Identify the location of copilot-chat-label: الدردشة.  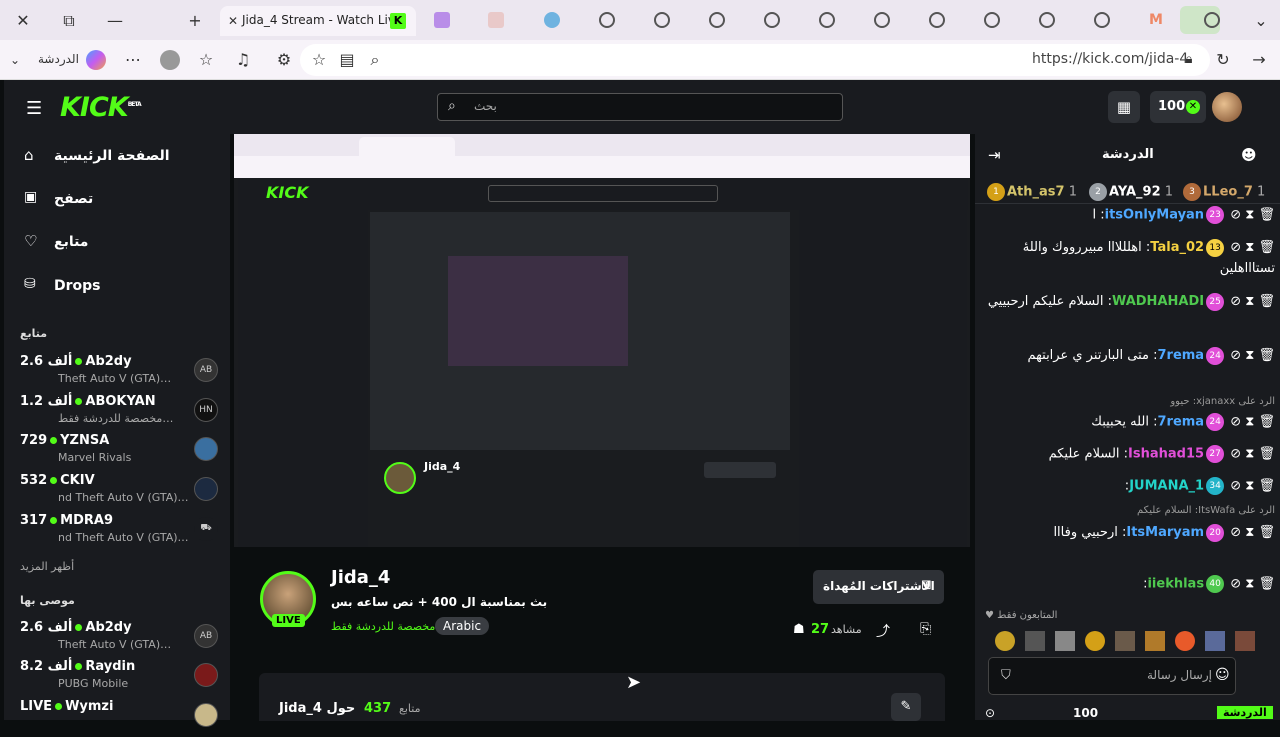
(58, 59).